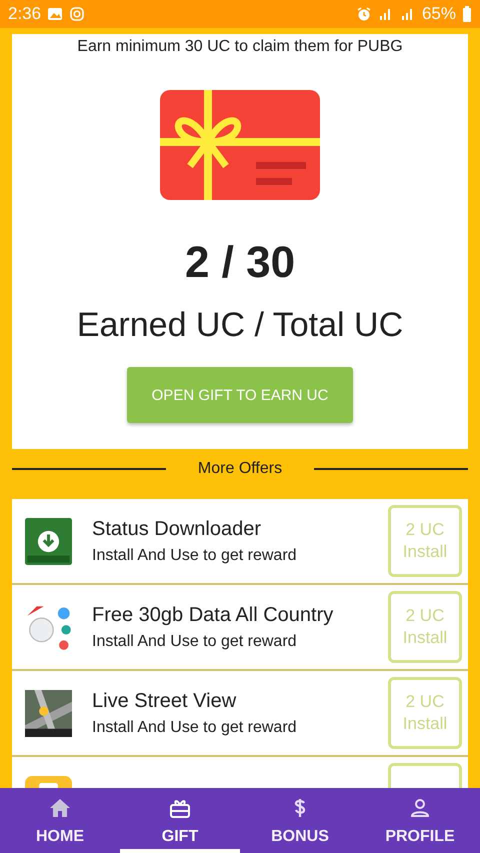 The image size is (480, 853). I want to click on progress-caption: Earned UC / Total UC, so click(240, 325).